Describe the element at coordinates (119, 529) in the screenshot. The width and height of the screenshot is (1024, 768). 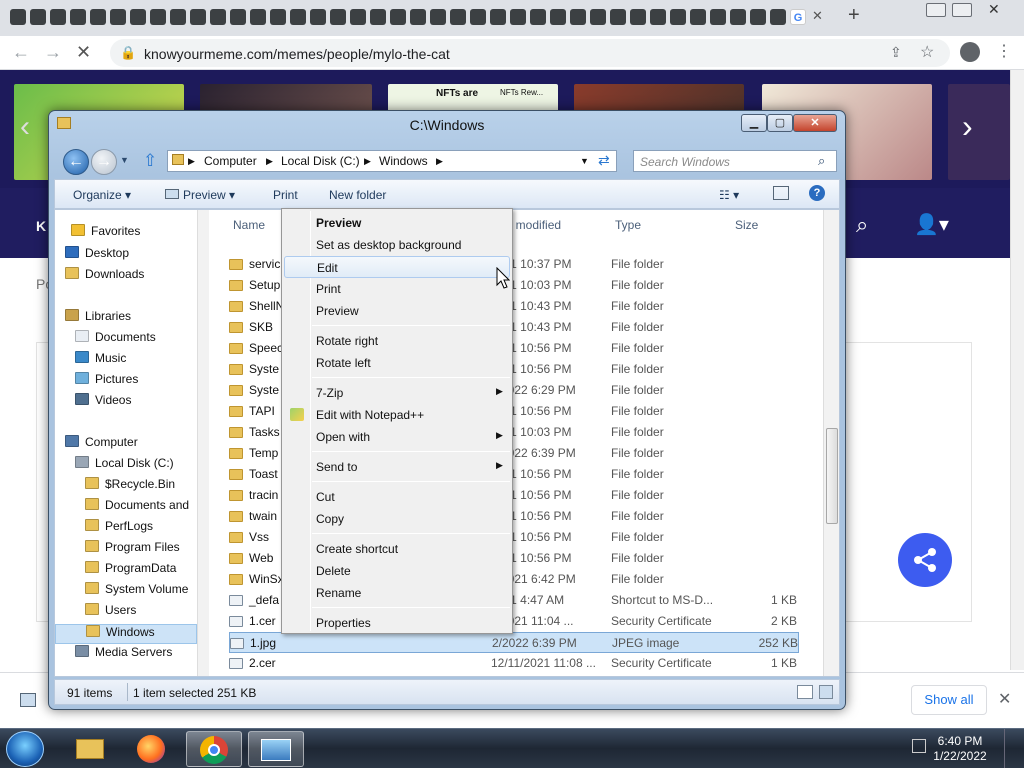
I see `nav-item: PerfLogs` at that location.